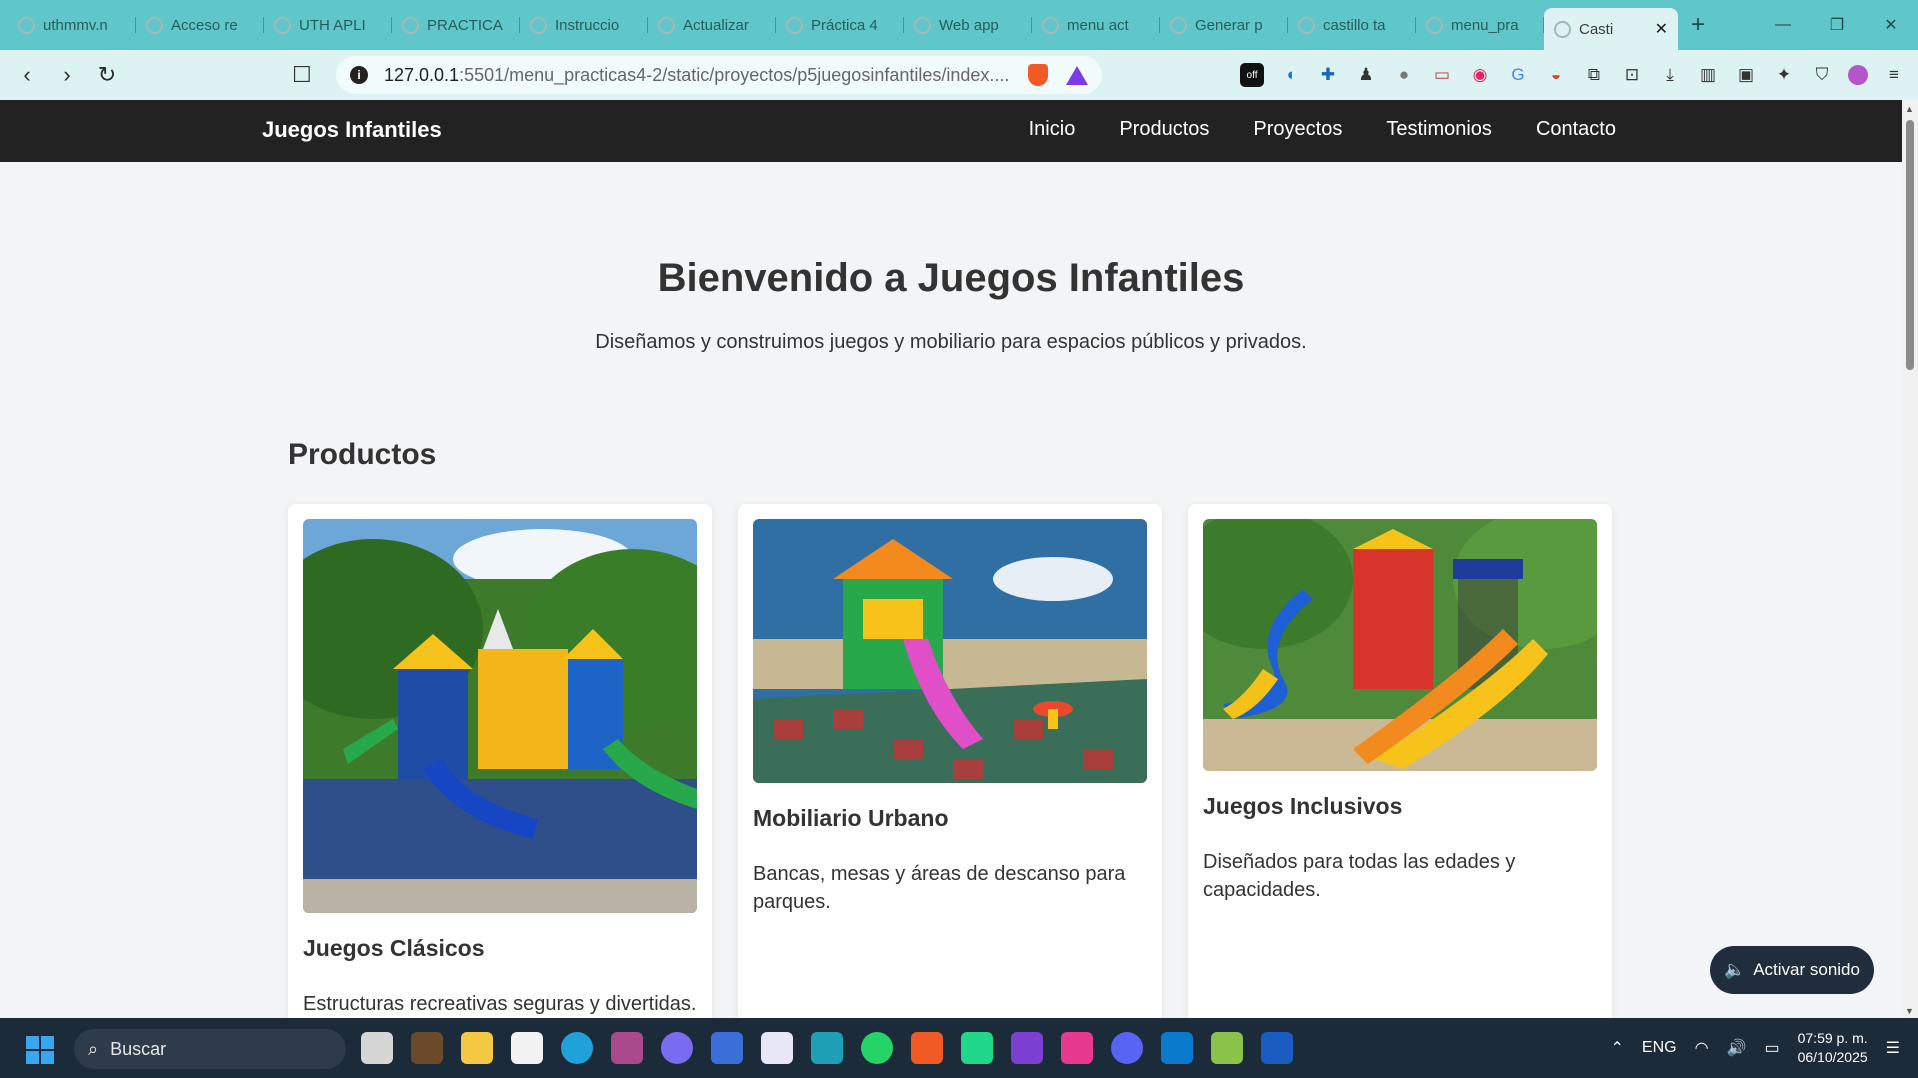 This screenshot has height=1078, width=1918. I want to click on url-host: 127.0.0.1, so click(422, 74).